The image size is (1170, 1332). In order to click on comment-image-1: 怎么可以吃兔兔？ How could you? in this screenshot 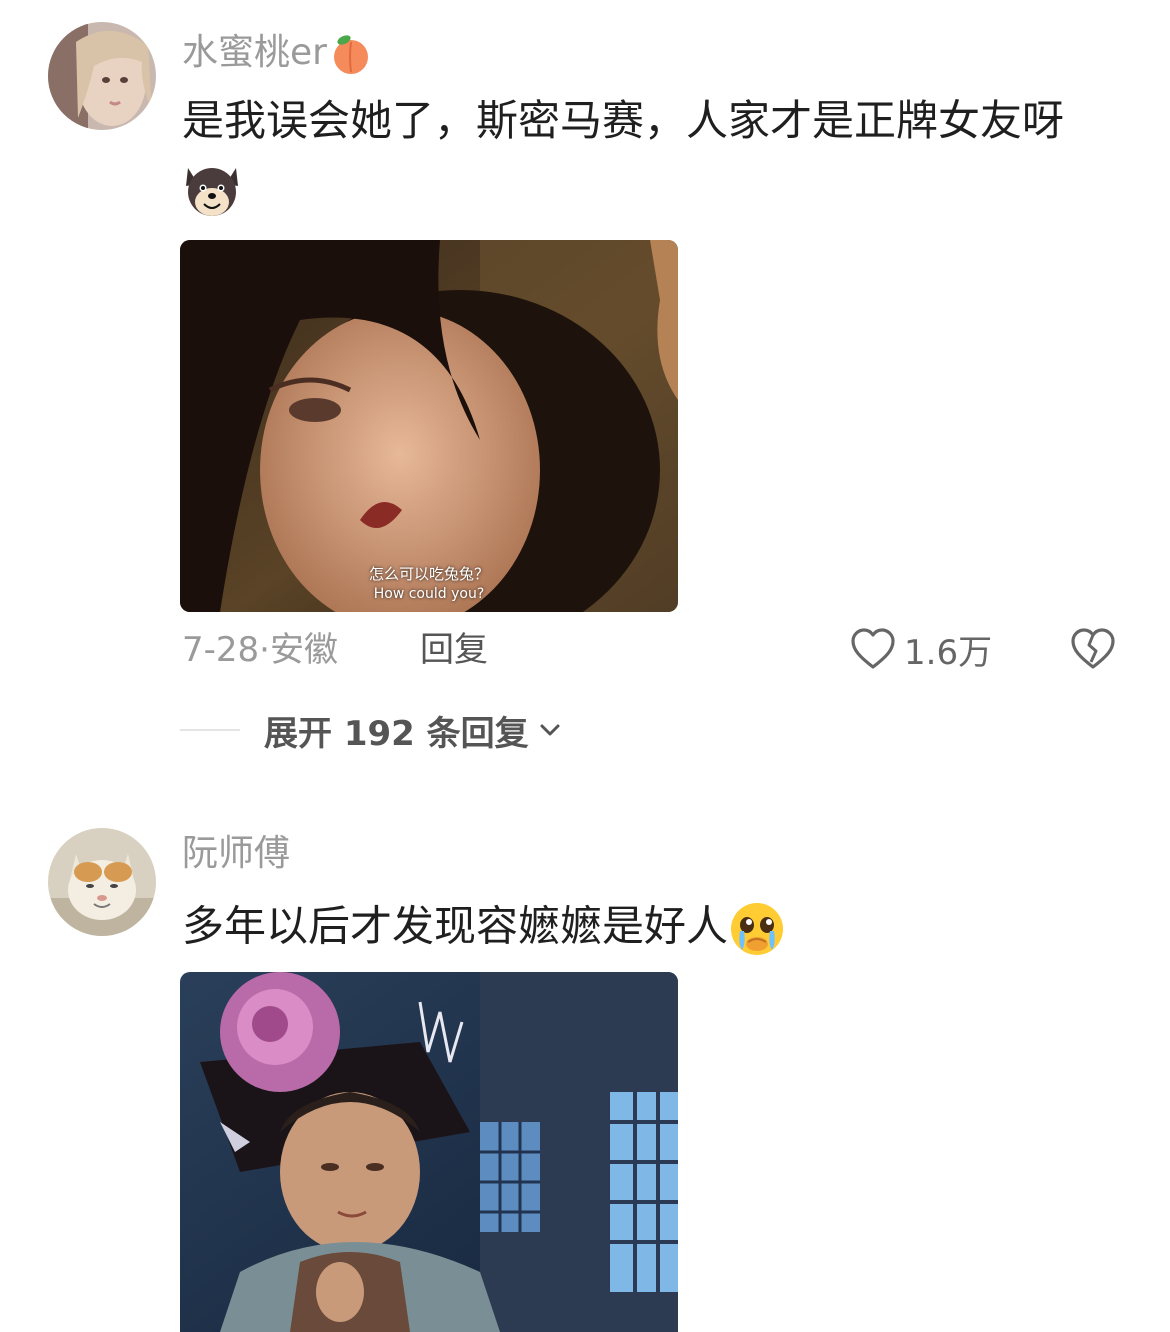, I will do `click(429, 426)`.